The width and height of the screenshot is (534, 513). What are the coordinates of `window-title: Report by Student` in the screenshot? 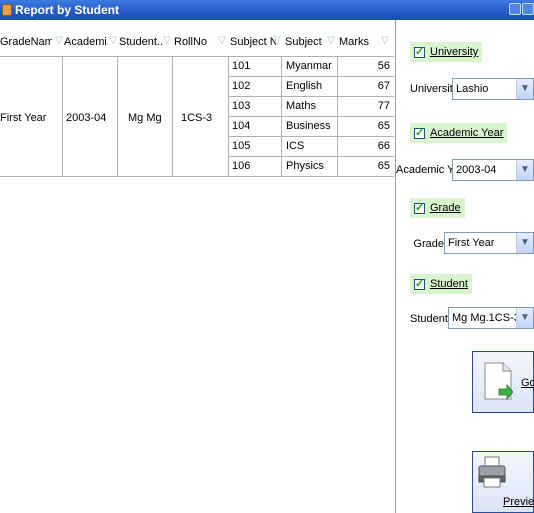 It's located at (67, 10).